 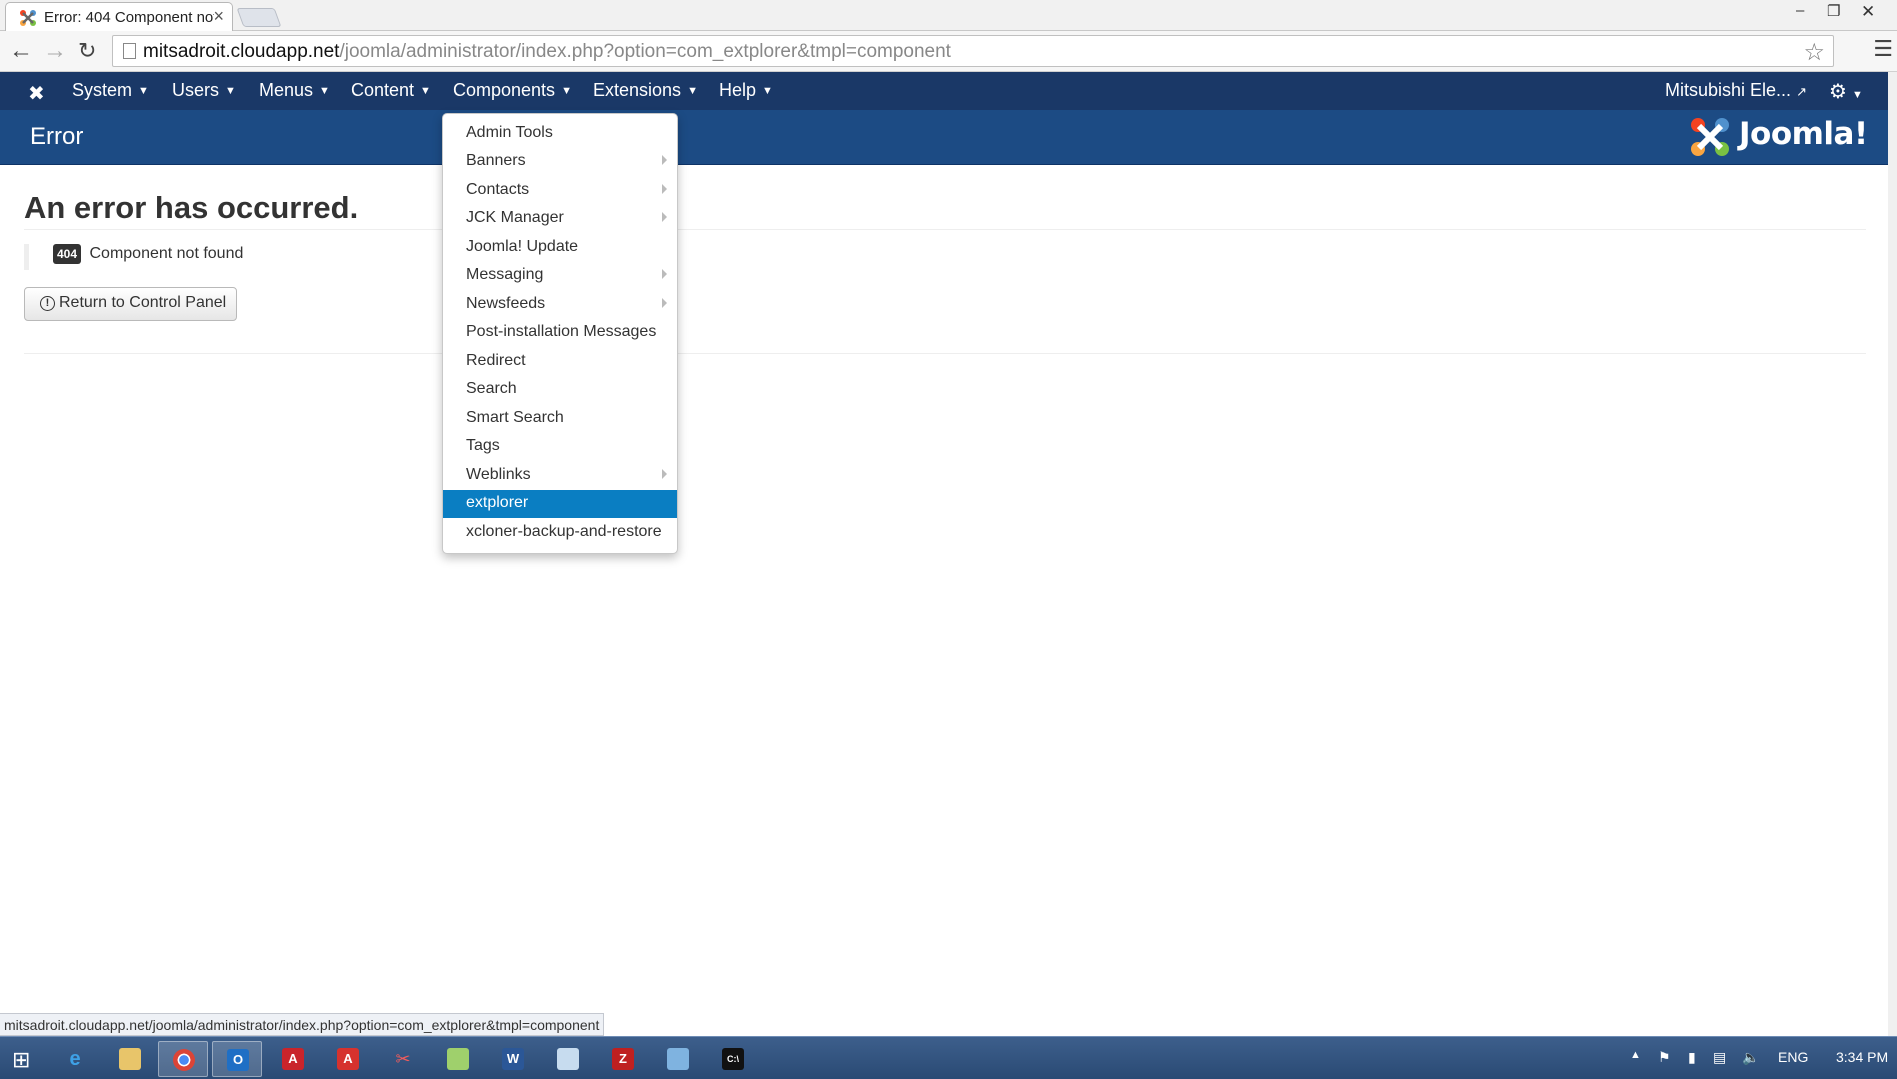 What do you see at coordinates (21, 1060) in the screenshot?
I see `start-icon: ⊞` at bounding box center [21, 1060].